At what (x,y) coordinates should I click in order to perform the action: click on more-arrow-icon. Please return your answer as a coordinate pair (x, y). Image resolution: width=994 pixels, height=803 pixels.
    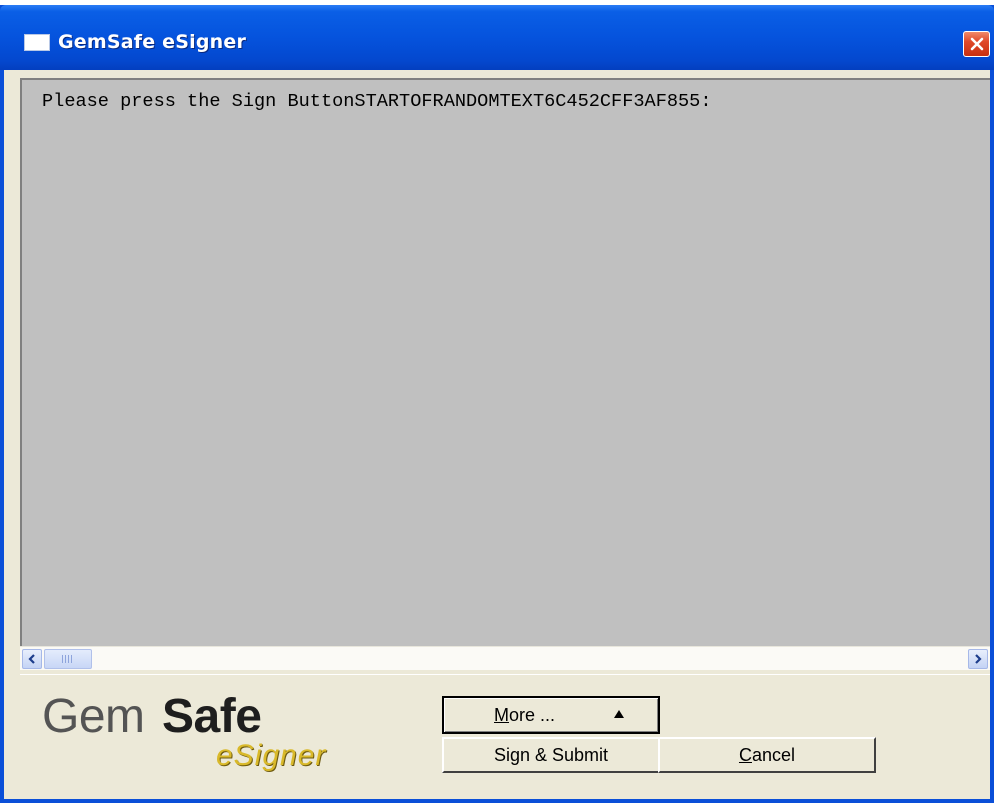
    Looking at the image, I should click on (619, 714).